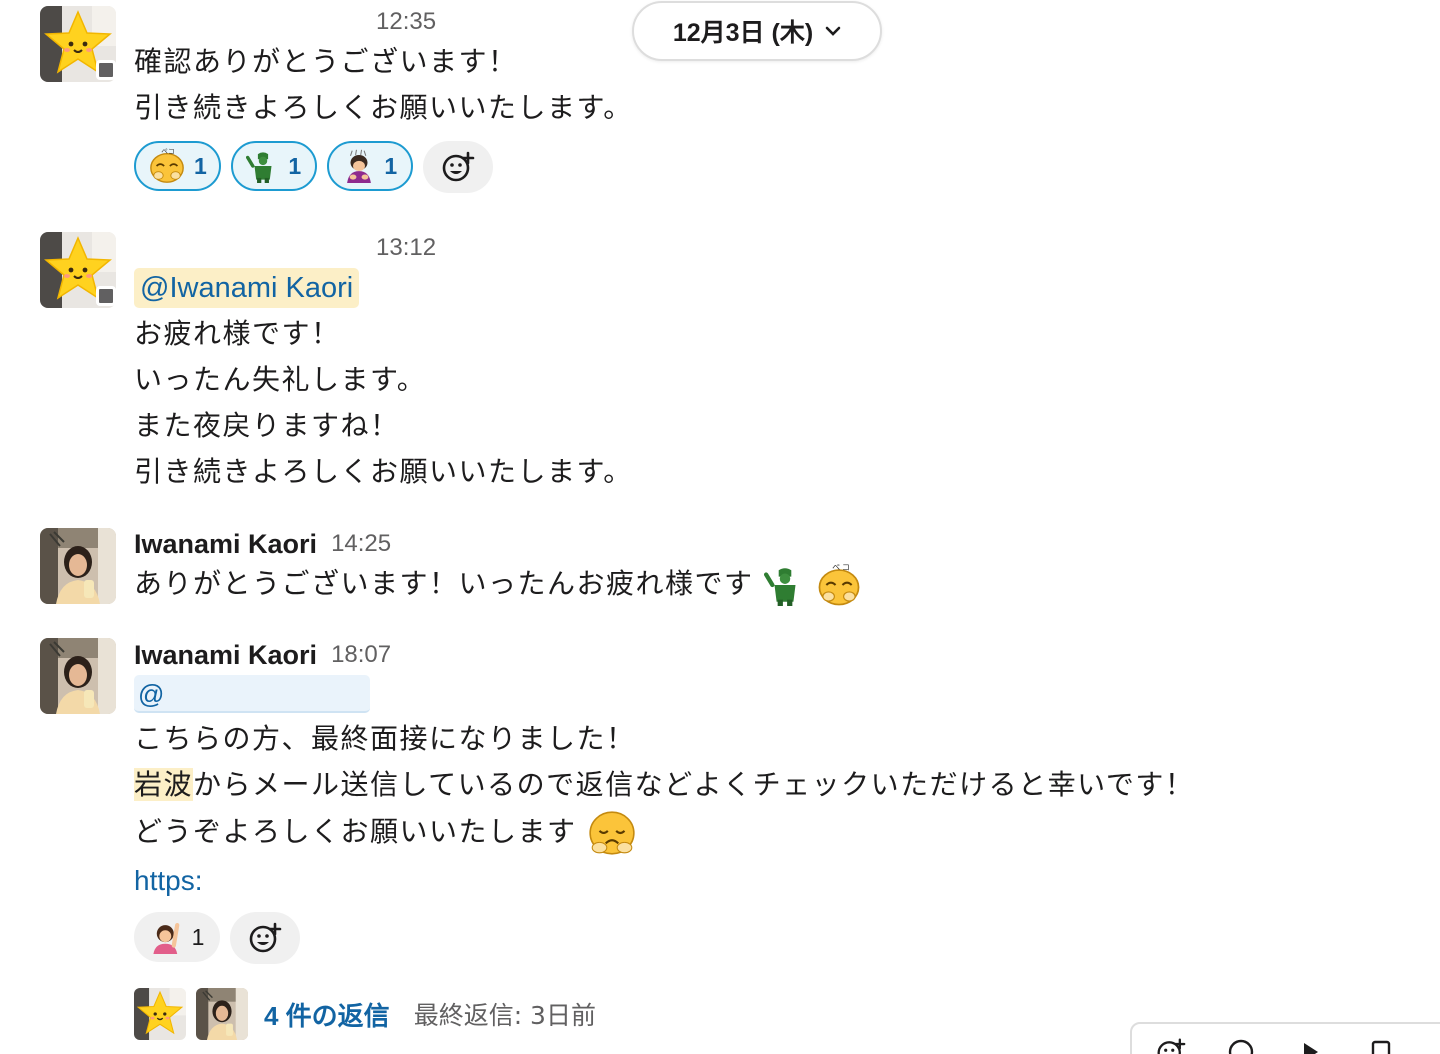 The height and width of the screenshot is (1054, 1440). I want to click on chevron-down-icon, so click(833, 31).